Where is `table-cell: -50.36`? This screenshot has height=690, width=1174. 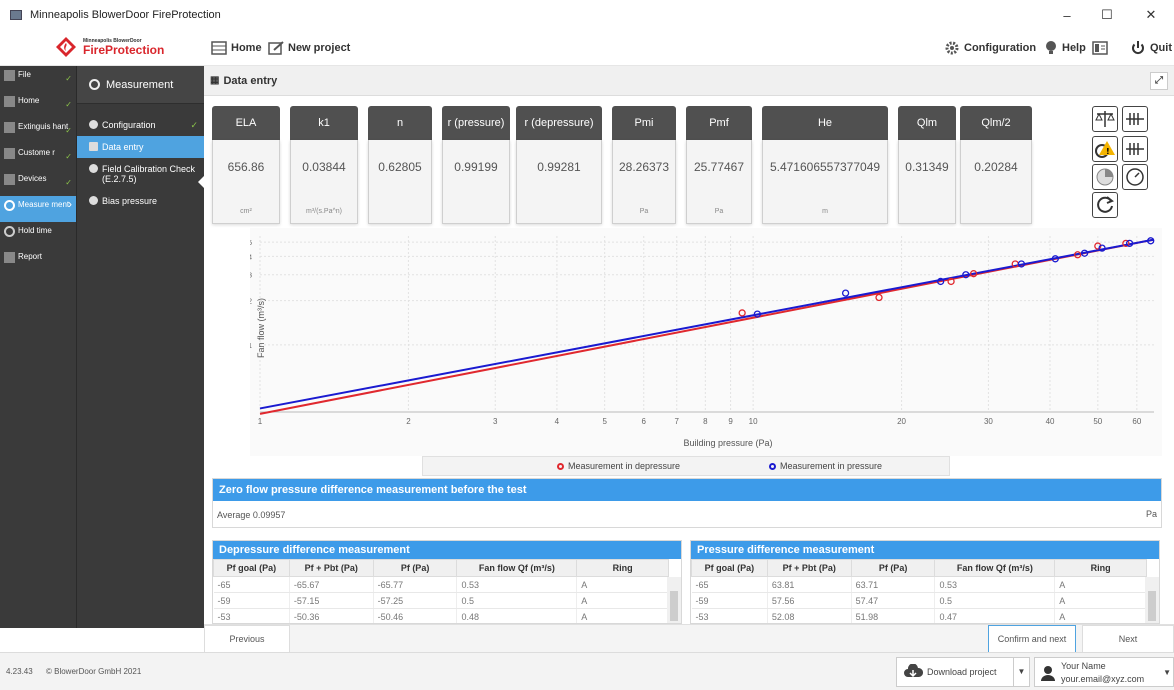 table-cell: -50.36 is located at coordinates (331, 615).